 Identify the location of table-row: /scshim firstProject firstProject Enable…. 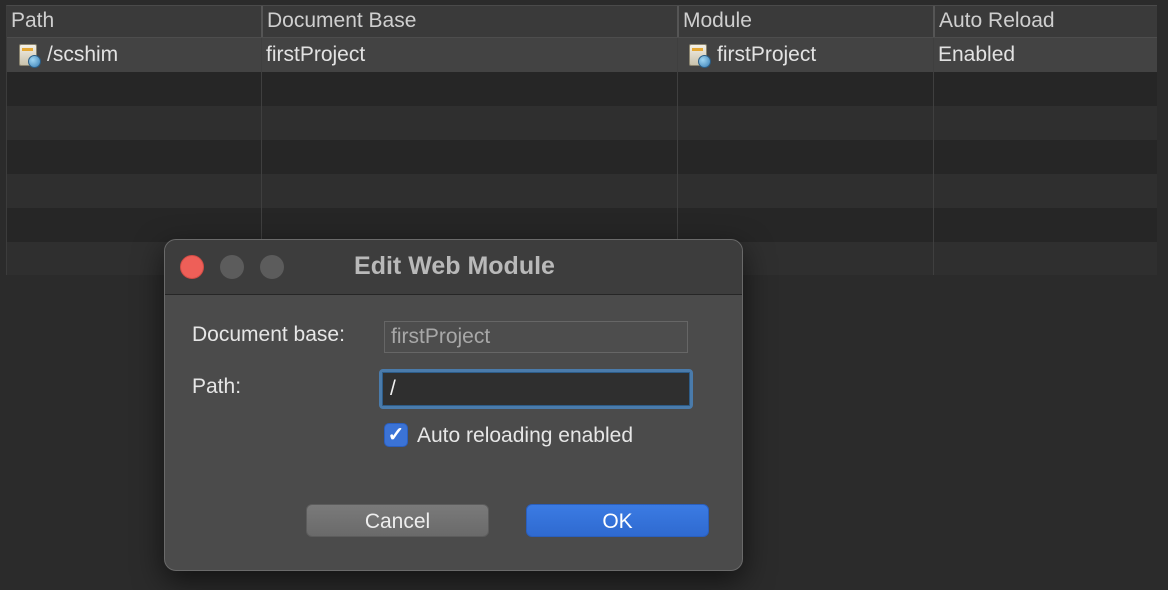
(582, 55).